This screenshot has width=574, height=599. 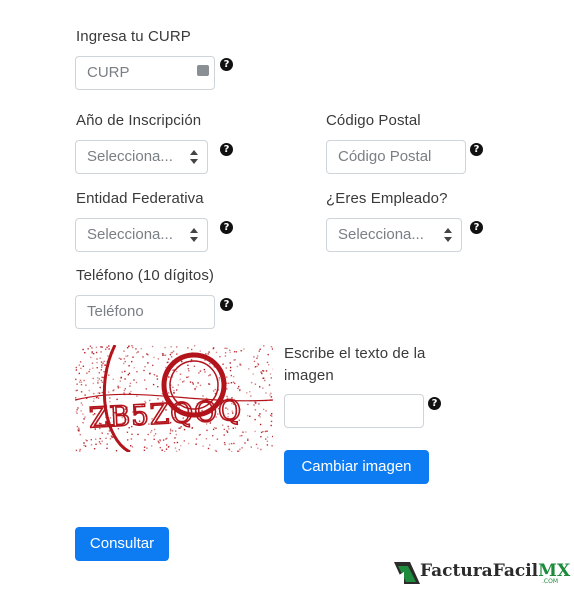 I want to click on entidad-label: Entidad Federativa, so click(x=140, y=198).